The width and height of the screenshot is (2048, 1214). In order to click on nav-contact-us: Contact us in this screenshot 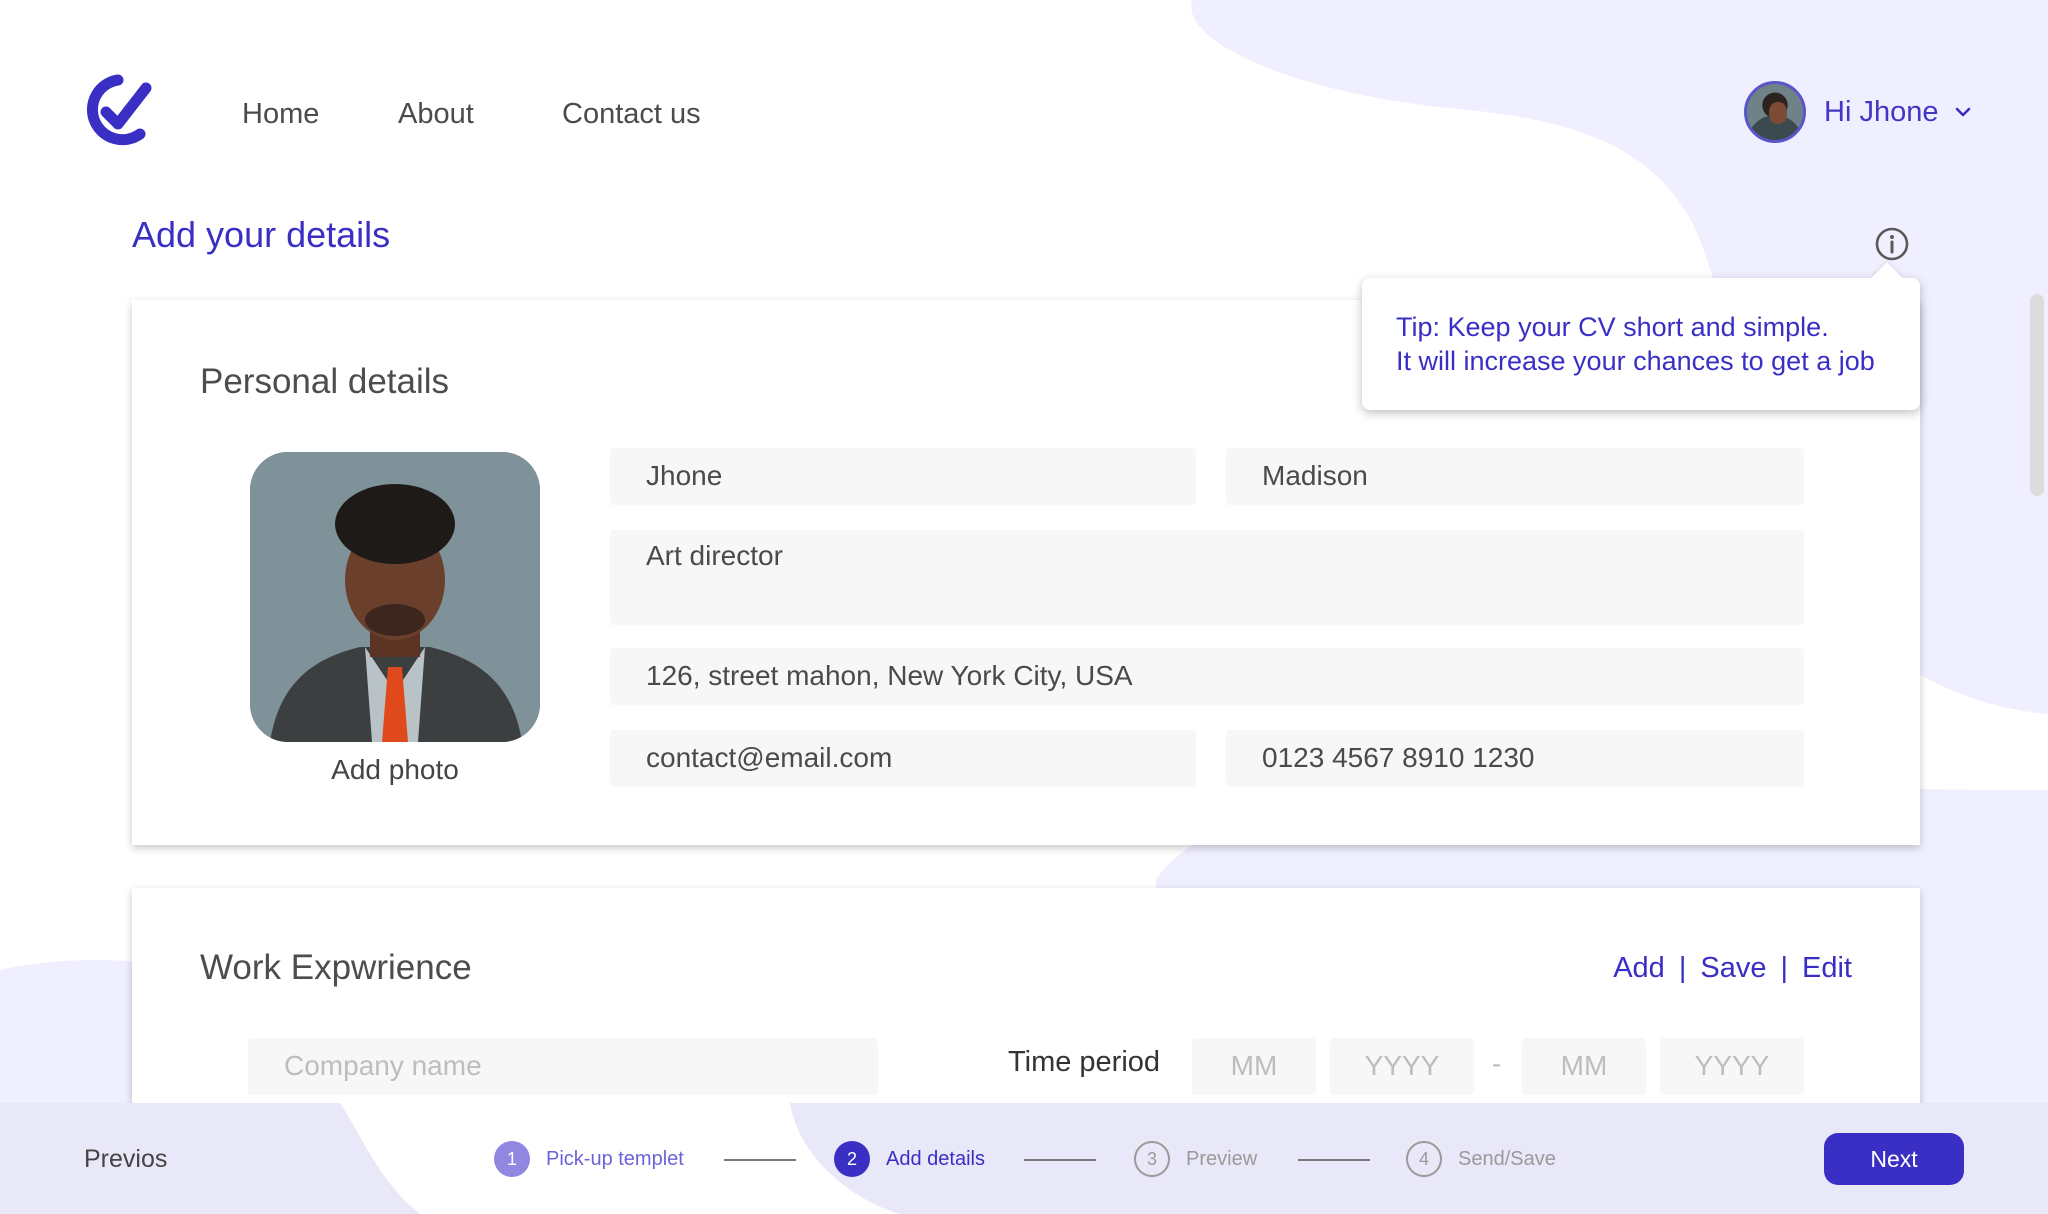, I will do `click(631, 114)`.